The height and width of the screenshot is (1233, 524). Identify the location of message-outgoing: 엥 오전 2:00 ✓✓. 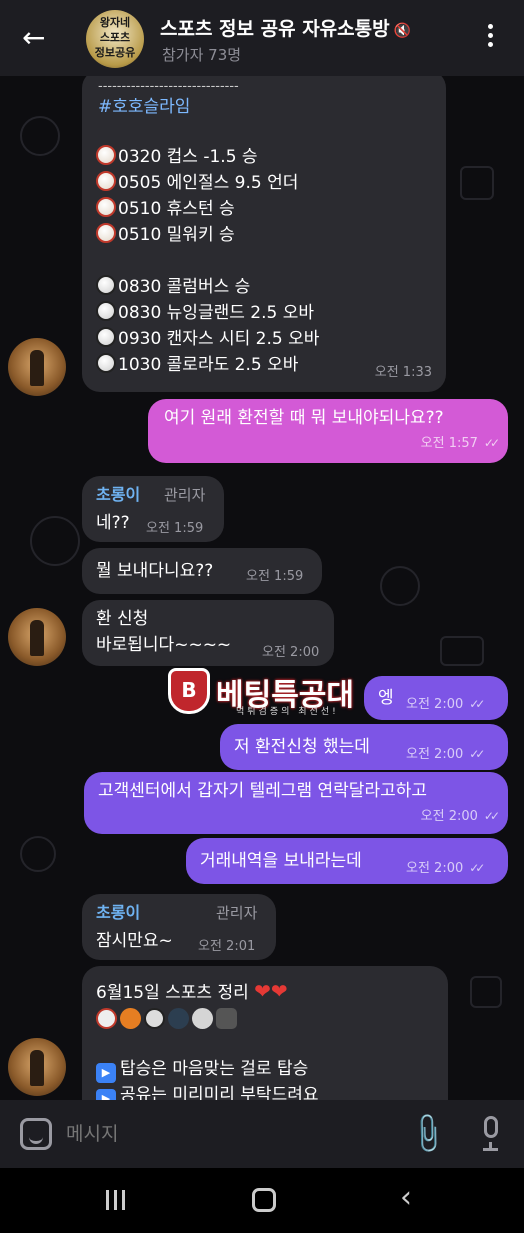
(436, 698).